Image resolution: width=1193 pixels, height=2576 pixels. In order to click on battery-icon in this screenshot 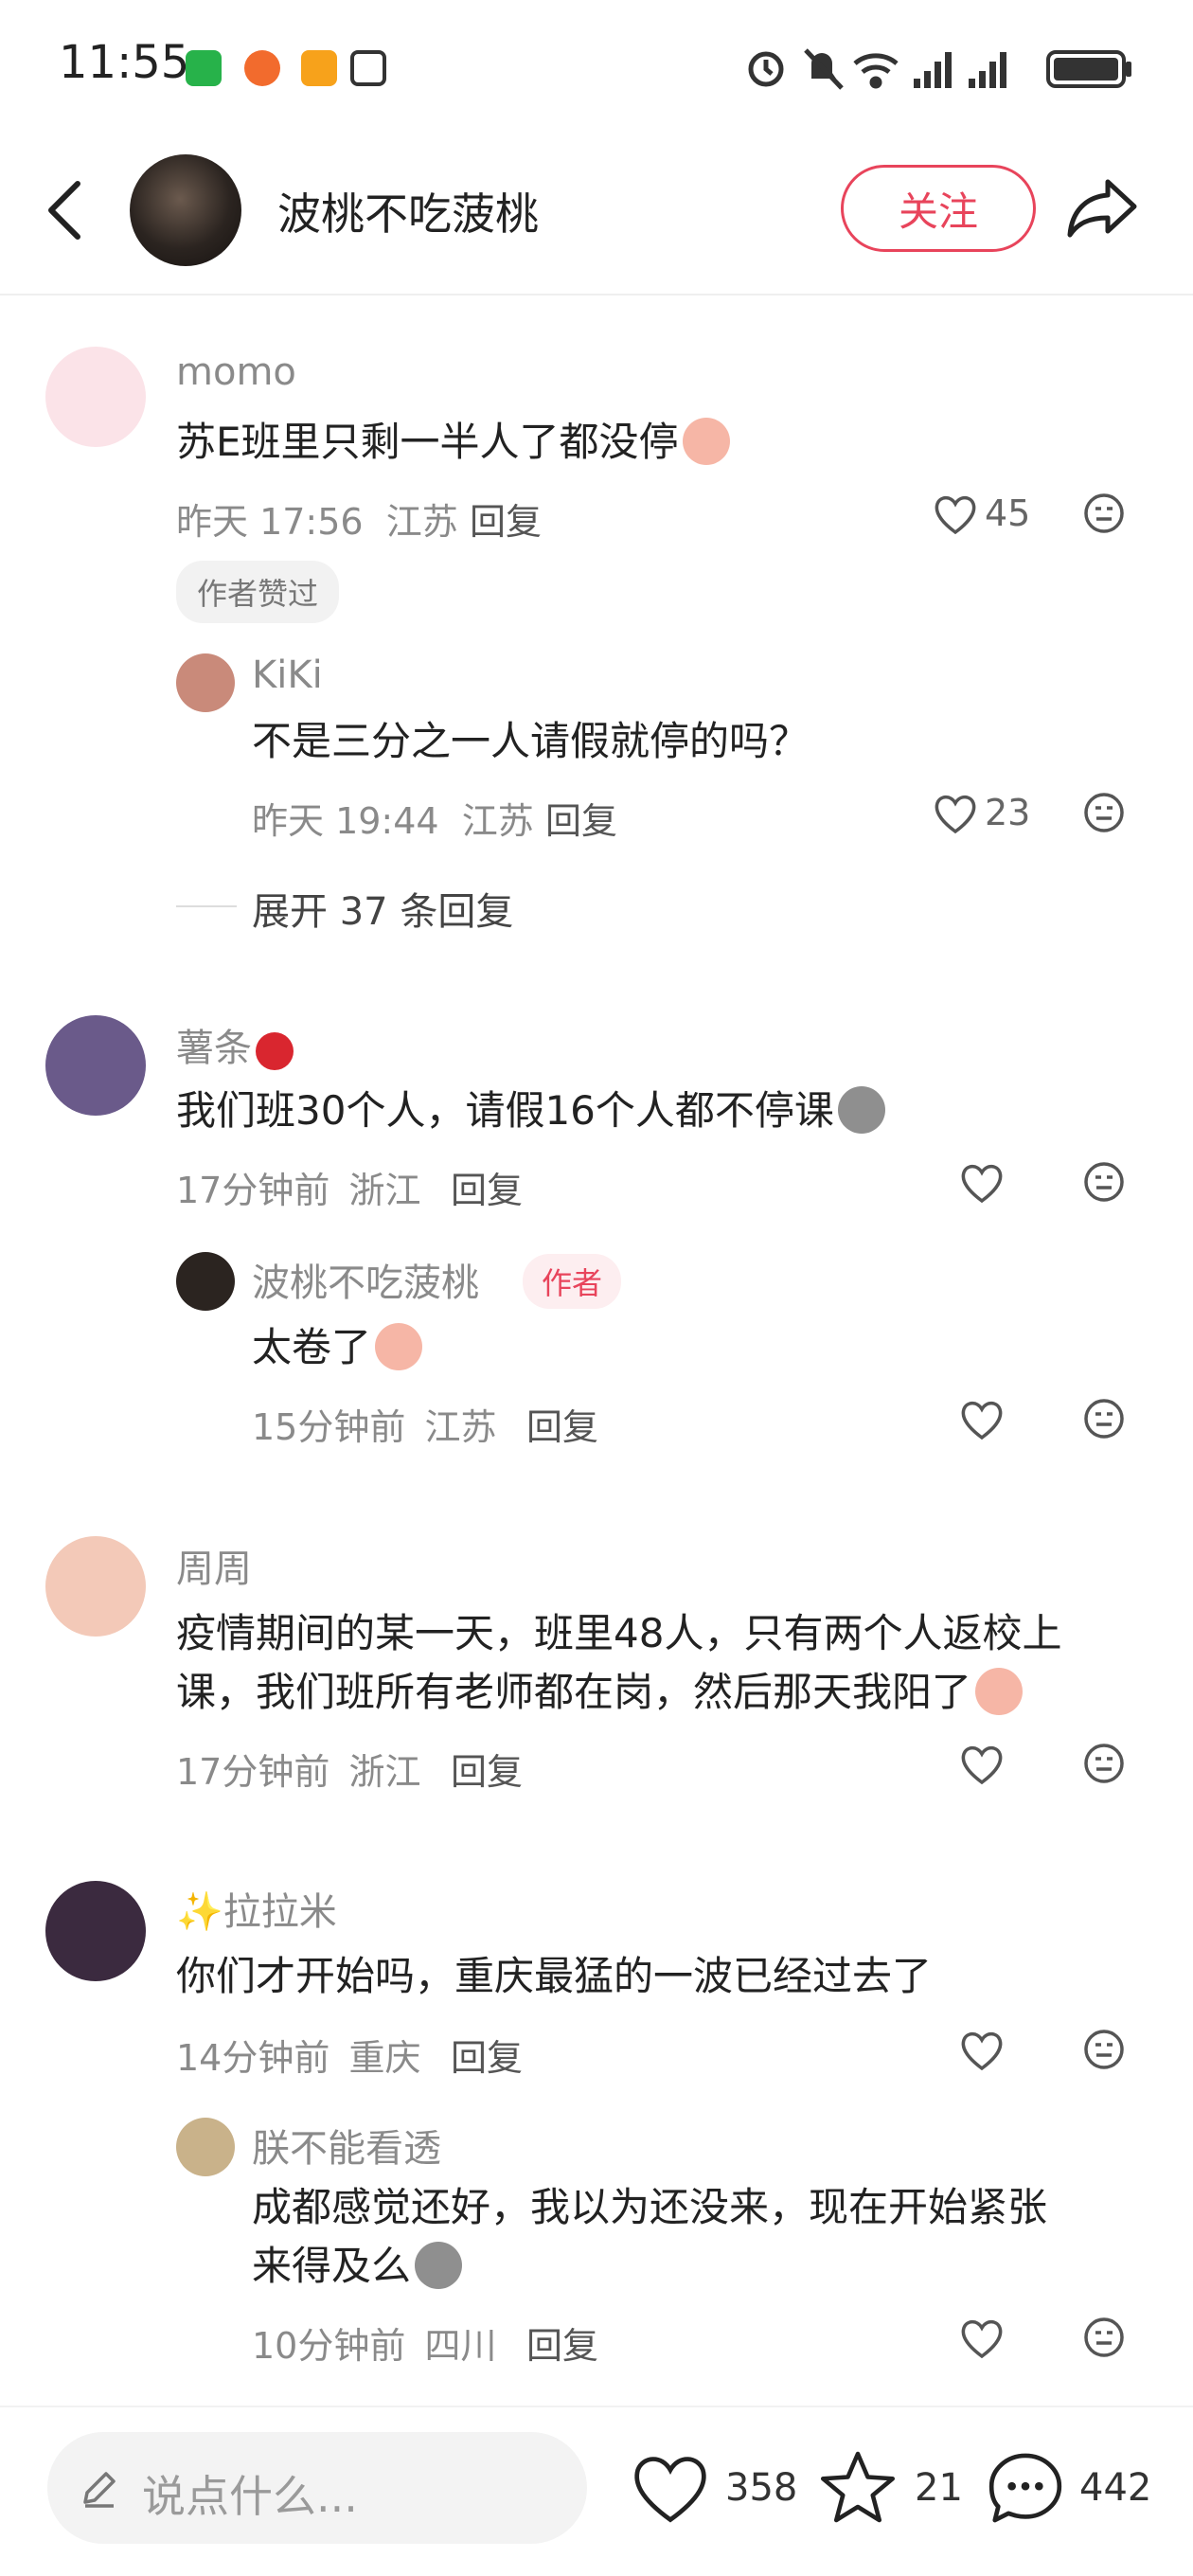, I will do `click(1088, 69)`.